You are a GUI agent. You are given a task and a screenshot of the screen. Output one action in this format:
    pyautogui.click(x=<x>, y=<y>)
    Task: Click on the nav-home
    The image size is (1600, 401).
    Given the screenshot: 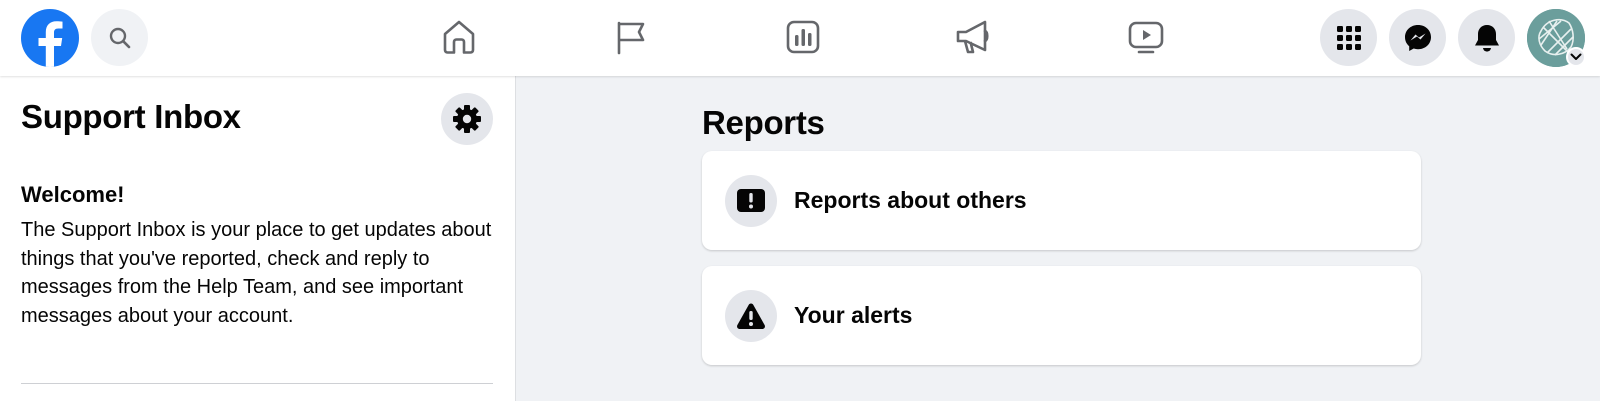 What is the action you would take?
    pyautogui.click(x=459, y=37)
    